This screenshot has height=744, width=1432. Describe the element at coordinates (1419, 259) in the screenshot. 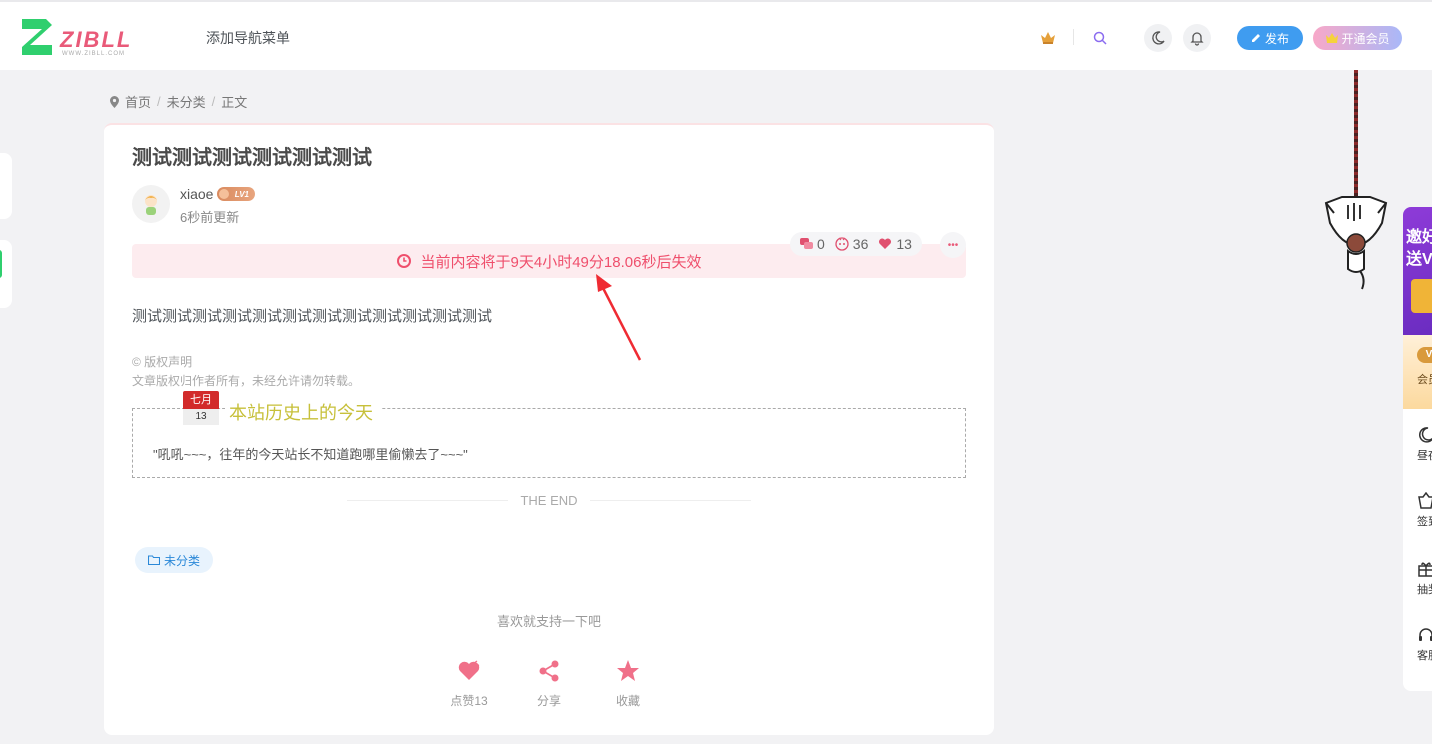

I see `invite-banner-line2: 送V` at that location.